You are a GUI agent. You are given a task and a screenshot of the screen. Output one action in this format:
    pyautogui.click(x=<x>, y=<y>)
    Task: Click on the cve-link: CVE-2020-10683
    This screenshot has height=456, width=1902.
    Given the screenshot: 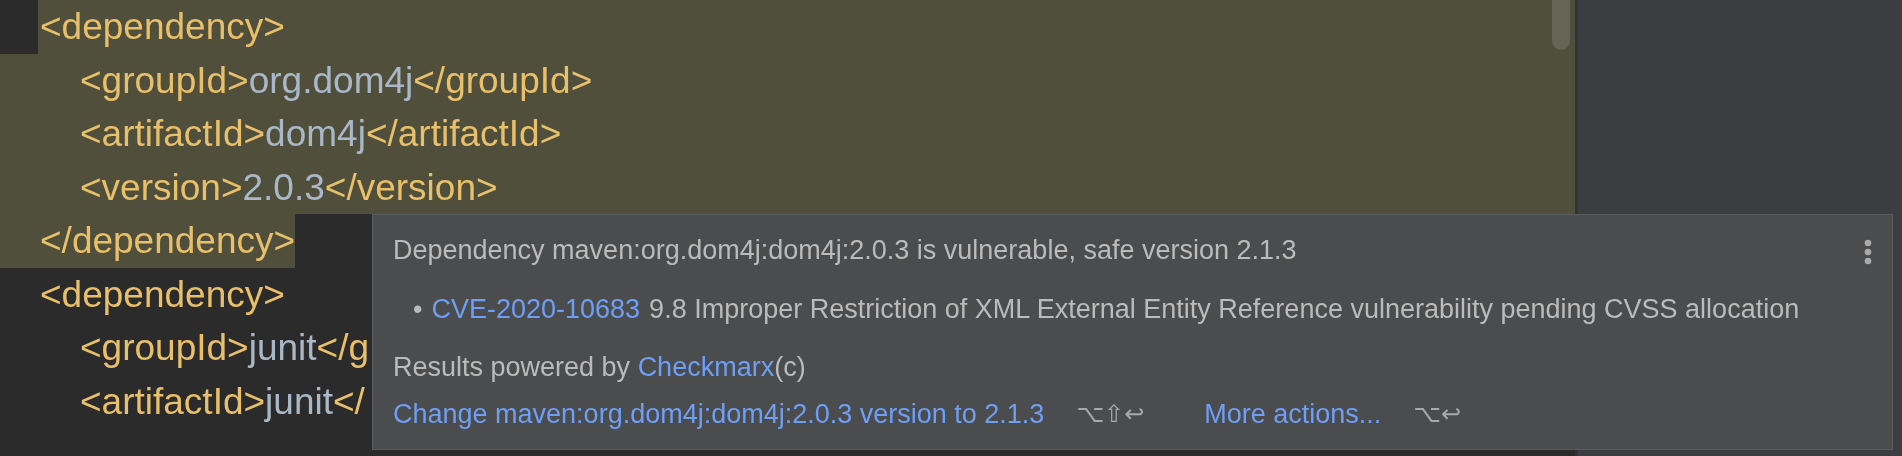 What is the action you would take?
    pyautogui.click(x=536, y=309)
    